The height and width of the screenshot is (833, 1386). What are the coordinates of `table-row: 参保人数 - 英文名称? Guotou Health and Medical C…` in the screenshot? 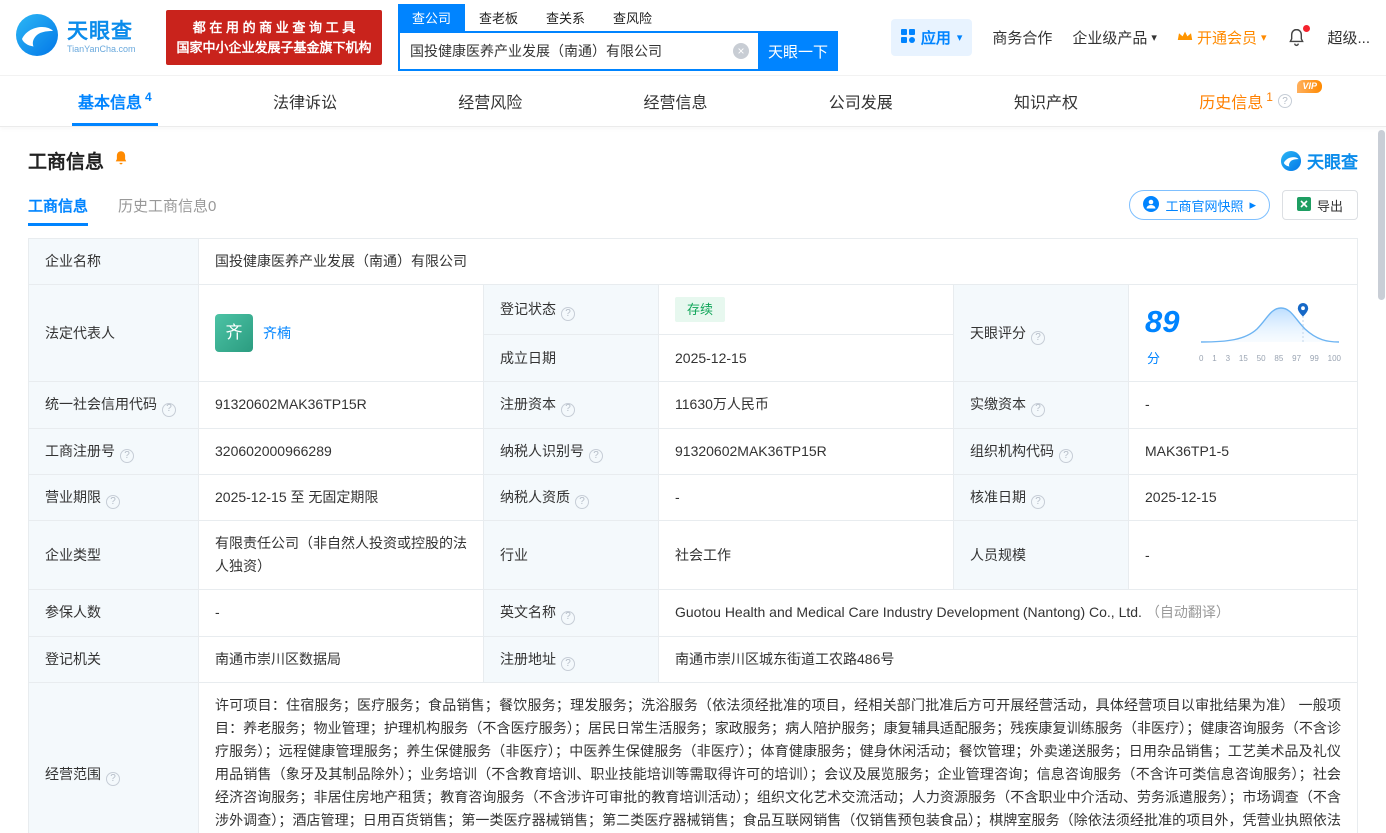 It's located at (693, 613).